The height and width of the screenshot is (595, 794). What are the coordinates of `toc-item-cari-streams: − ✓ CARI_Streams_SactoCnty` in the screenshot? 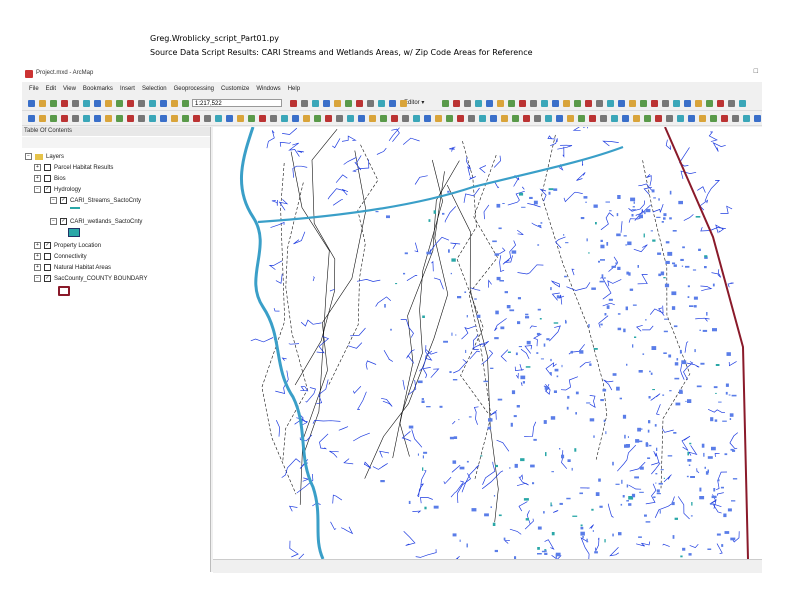 It's located at (95, 200).